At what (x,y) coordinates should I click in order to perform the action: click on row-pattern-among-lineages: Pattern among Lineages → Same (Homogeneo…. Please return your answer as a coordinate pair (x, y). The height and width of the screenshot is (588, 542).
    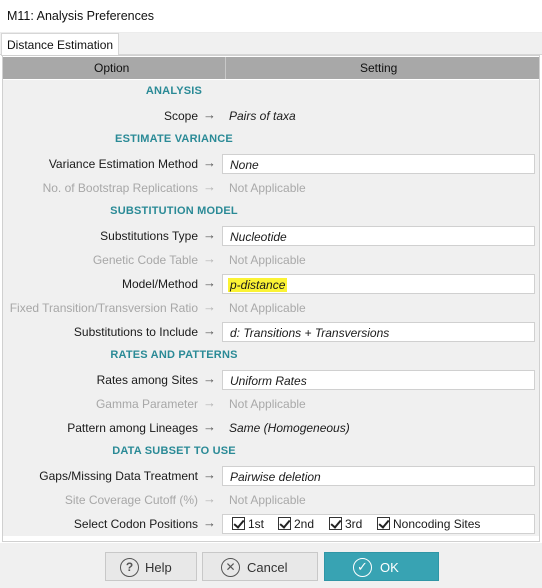
    Looking at the image, I should click on (271, 428).